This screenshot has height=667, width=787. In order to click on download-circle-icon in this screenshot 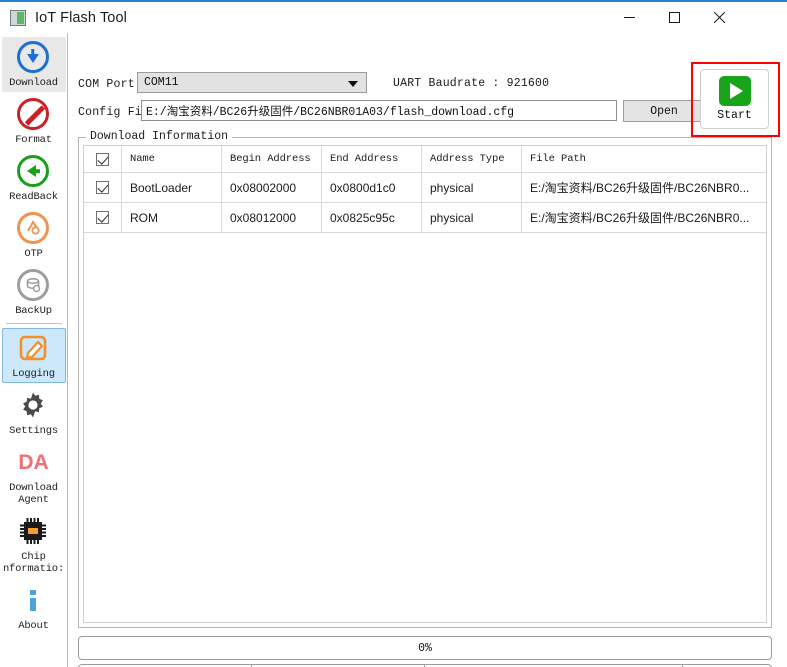, I will do `click(33, 58)`.